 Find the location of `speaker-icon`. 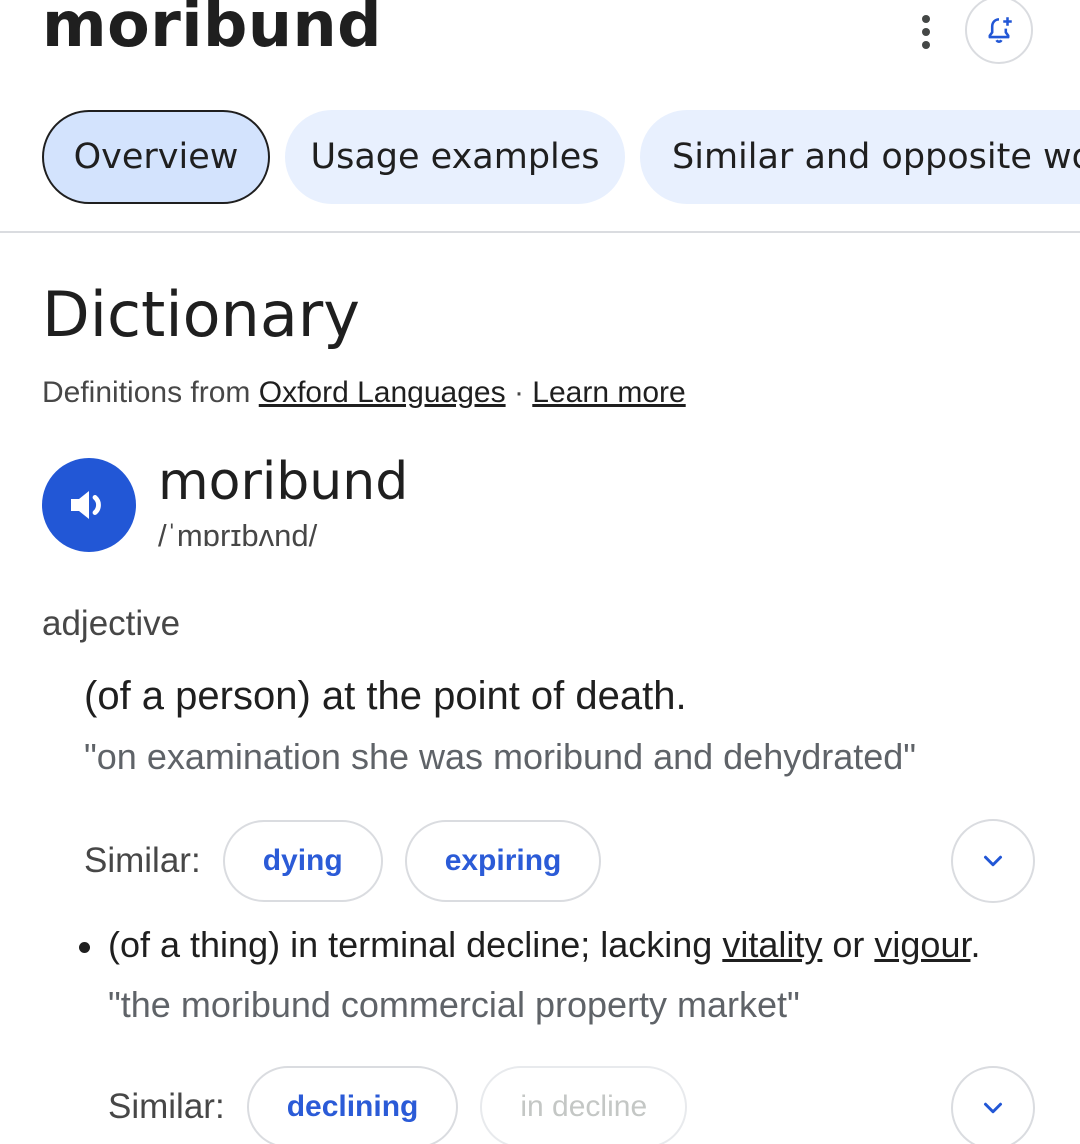

speaker-icon is located at coordinates (86, 505).